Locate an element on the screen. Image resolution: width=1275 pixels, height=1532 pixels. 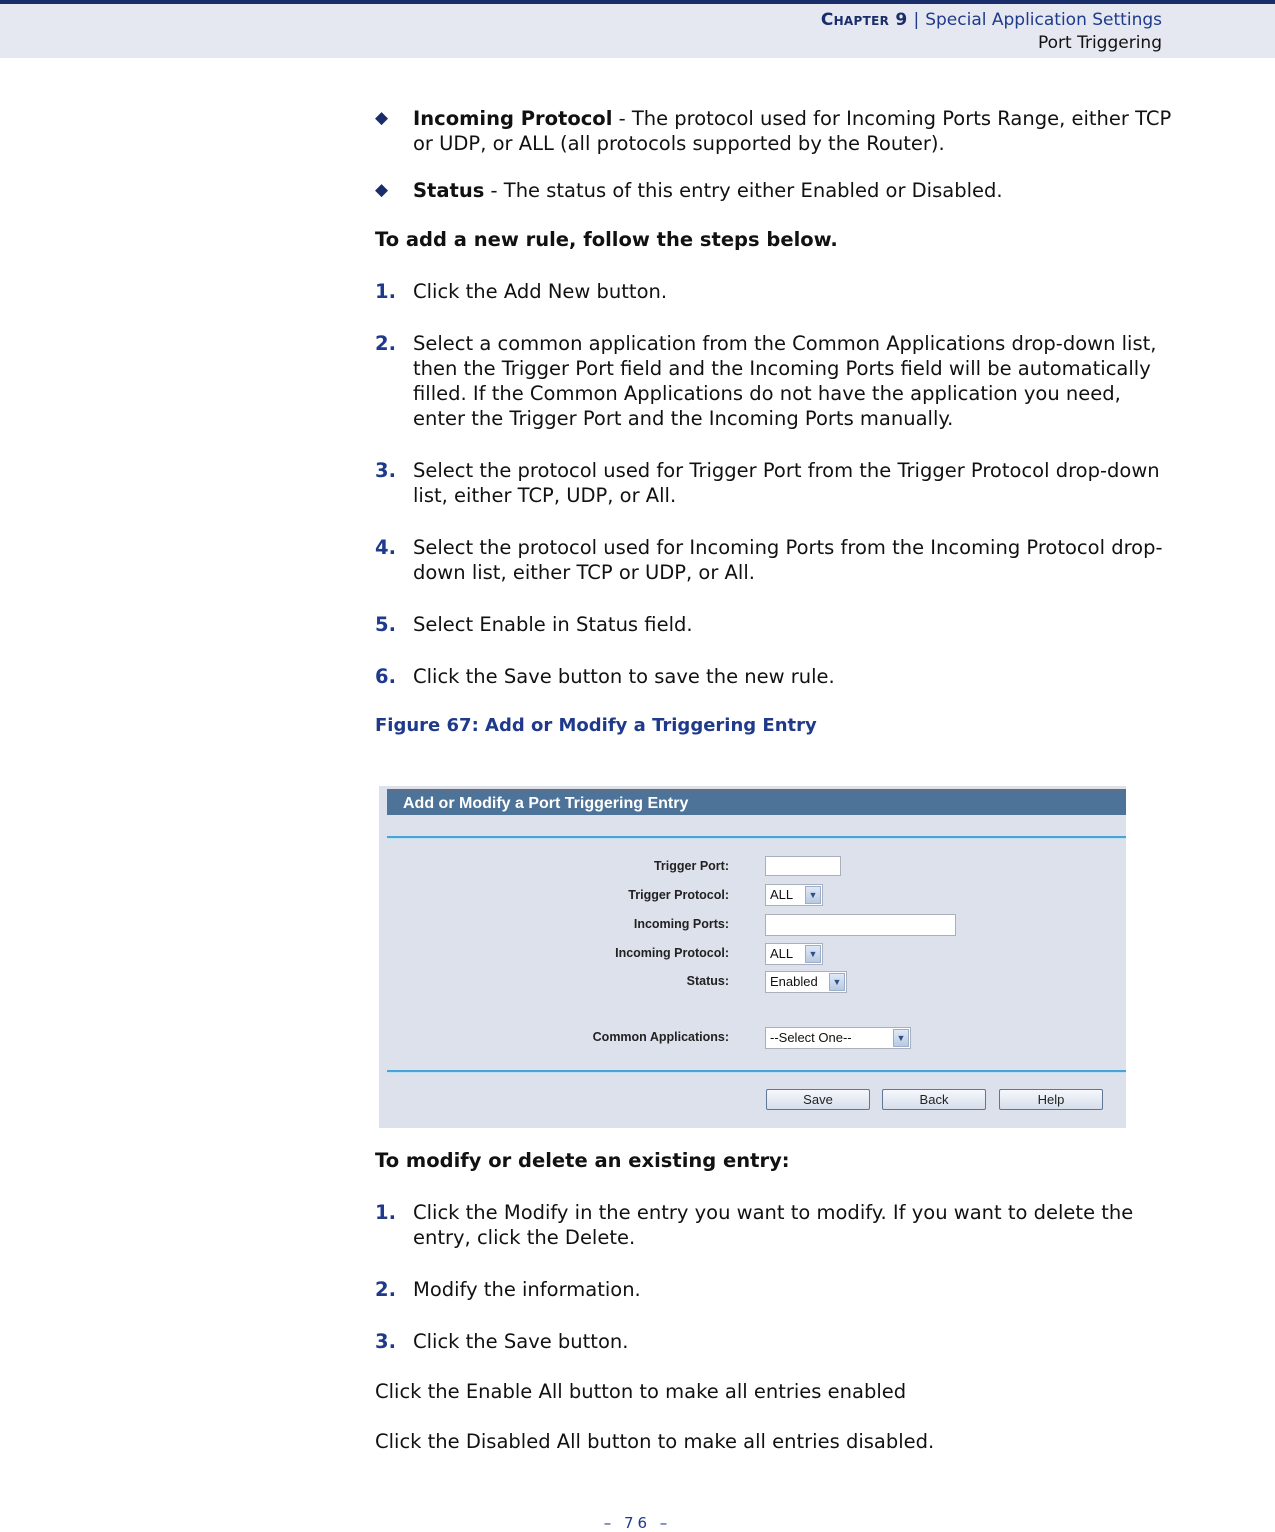
trigger-protocol-select: ALL ▼ is located at coordinates (794, 895).